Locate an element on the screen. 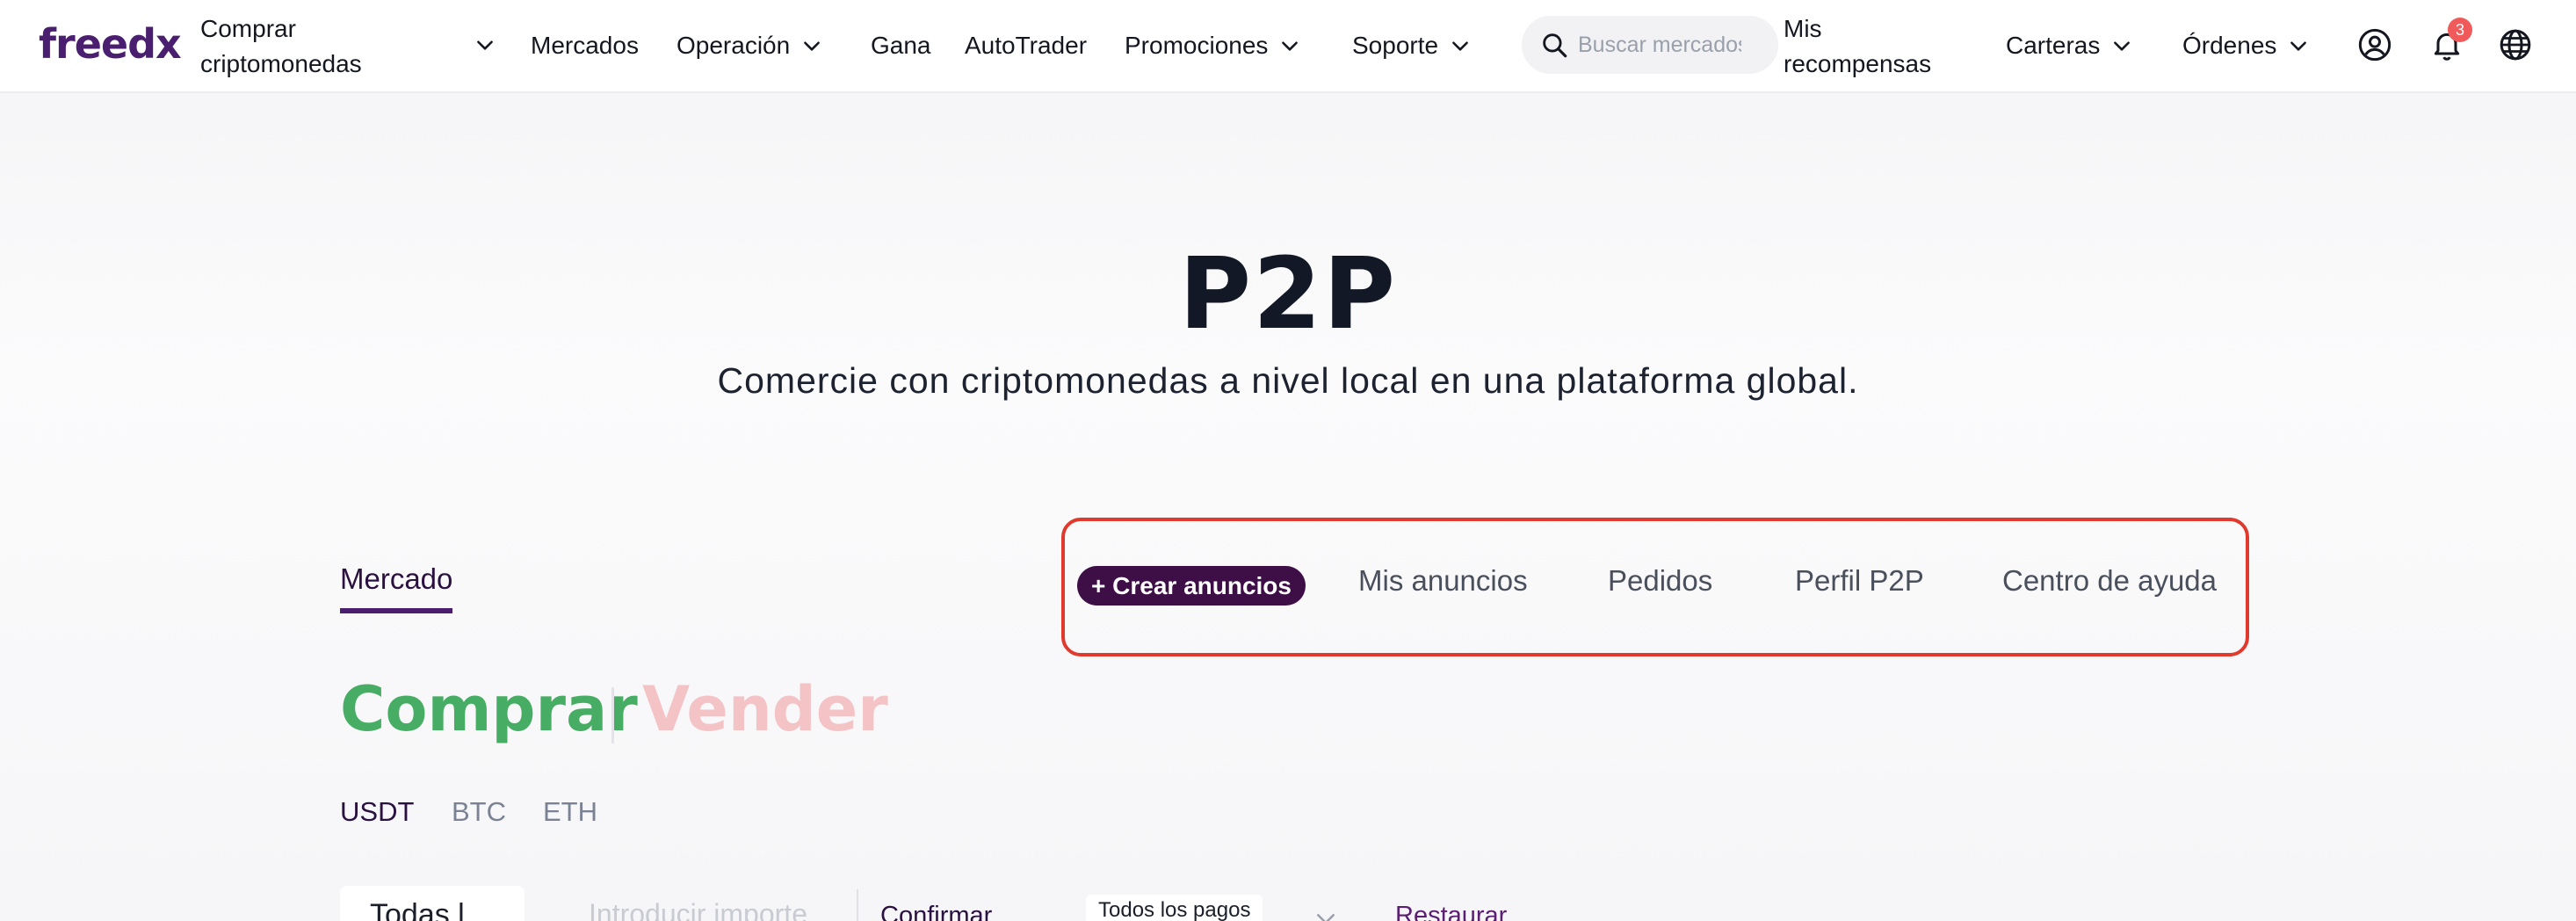 The width and height of the screenshot is (2576, 921). tab-help-center-label: Centro de ayuda is located at coordinates (2110, 580).